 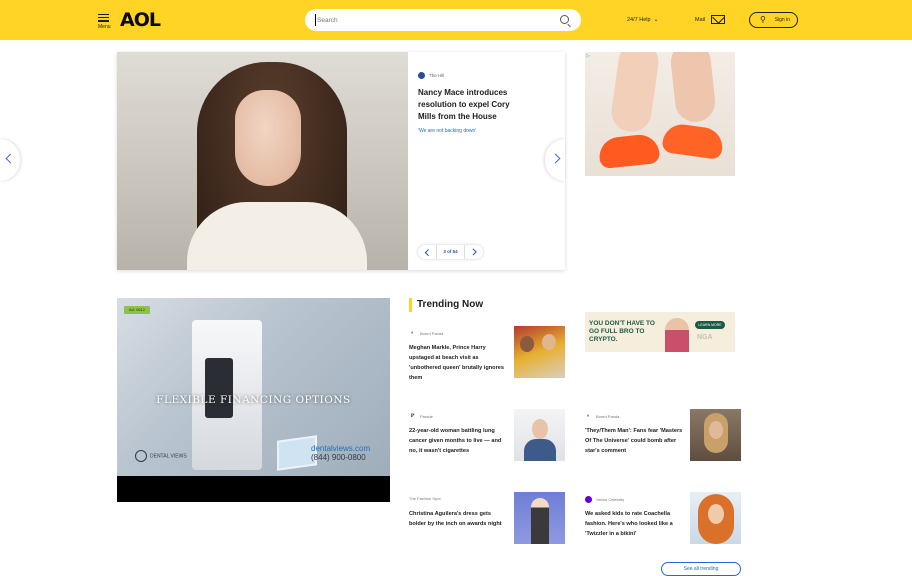 I want to click on chevron-right-icon, so click(x=555, y=158).